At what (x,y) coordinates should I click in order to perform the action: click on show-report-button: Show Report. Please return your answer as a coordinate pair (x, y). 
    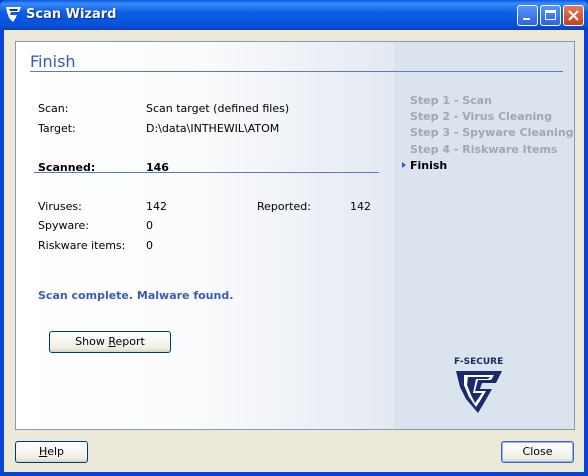
    Looking at the image, I should click on (110, 342).